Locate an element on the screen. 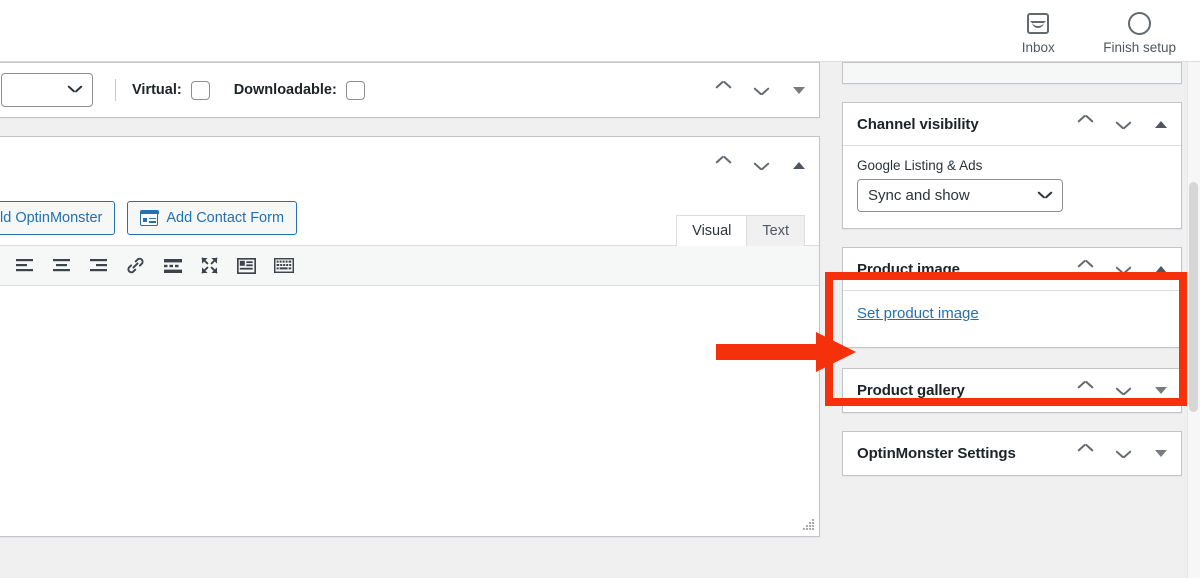  sidebar-partial-panel is located at coordinates (1012, 73).